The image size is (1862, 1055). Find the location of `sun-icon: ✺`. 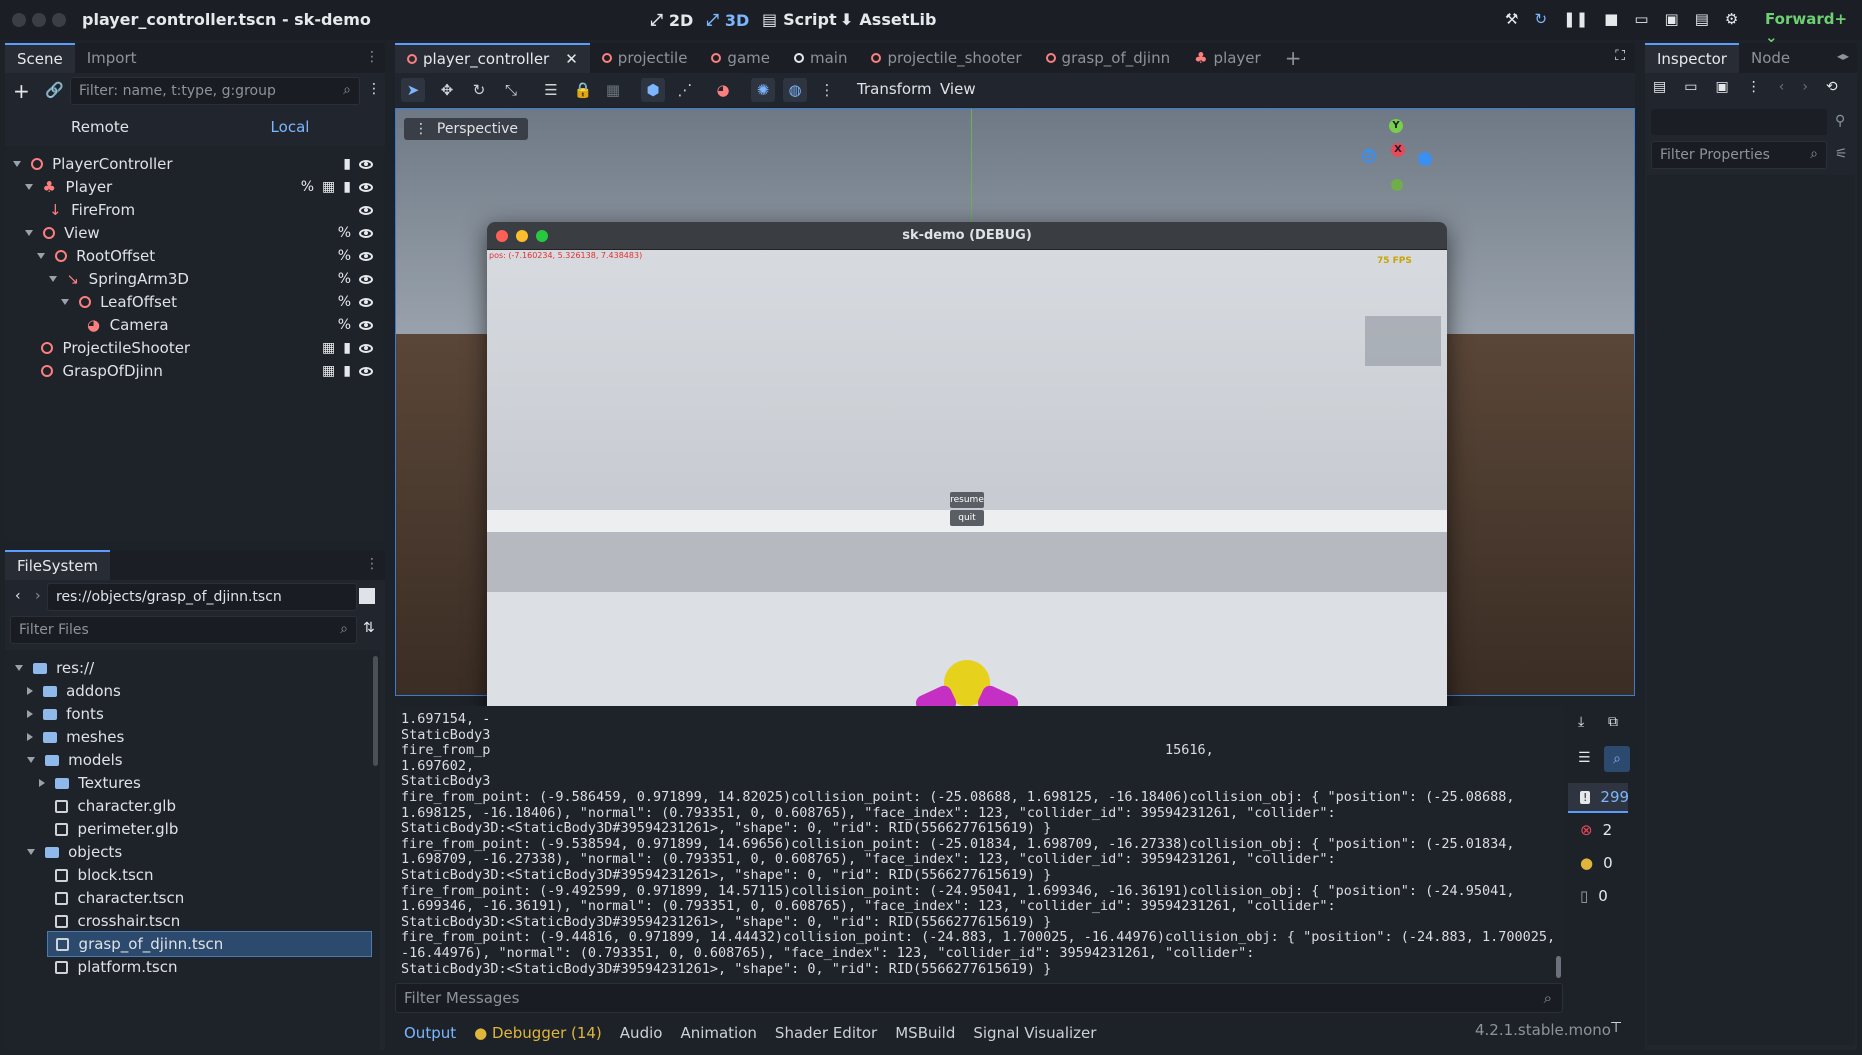

sun-icon: ✺ is located at coordinates (763, 90).